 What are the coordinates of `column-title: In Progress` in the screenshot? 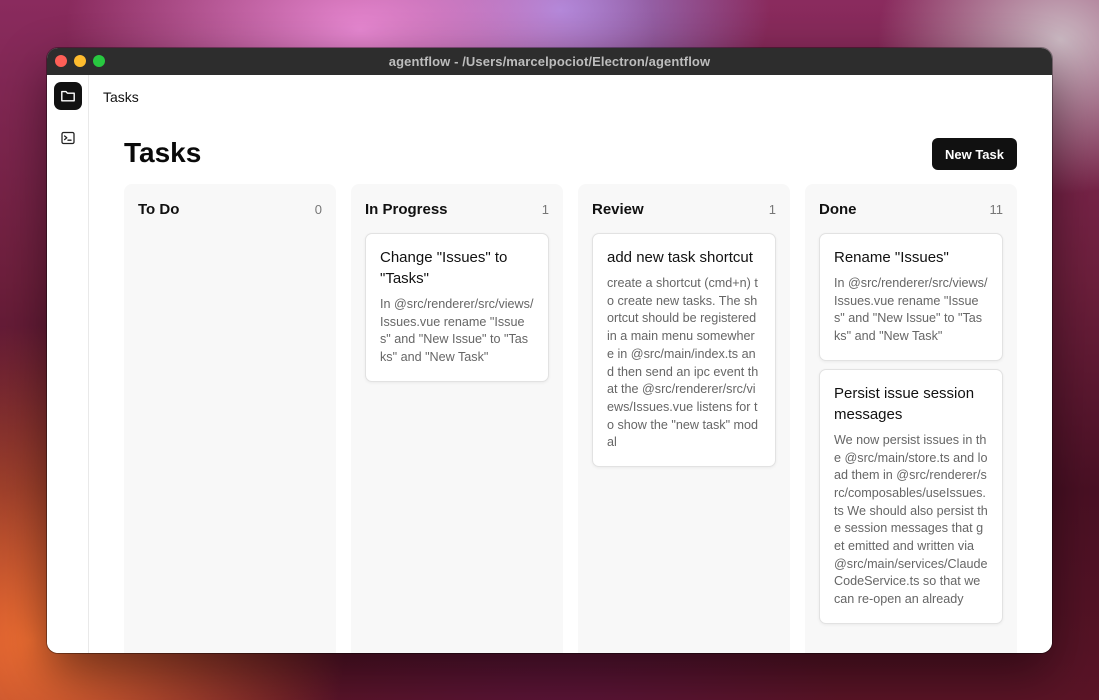 It's located at (406, 209).